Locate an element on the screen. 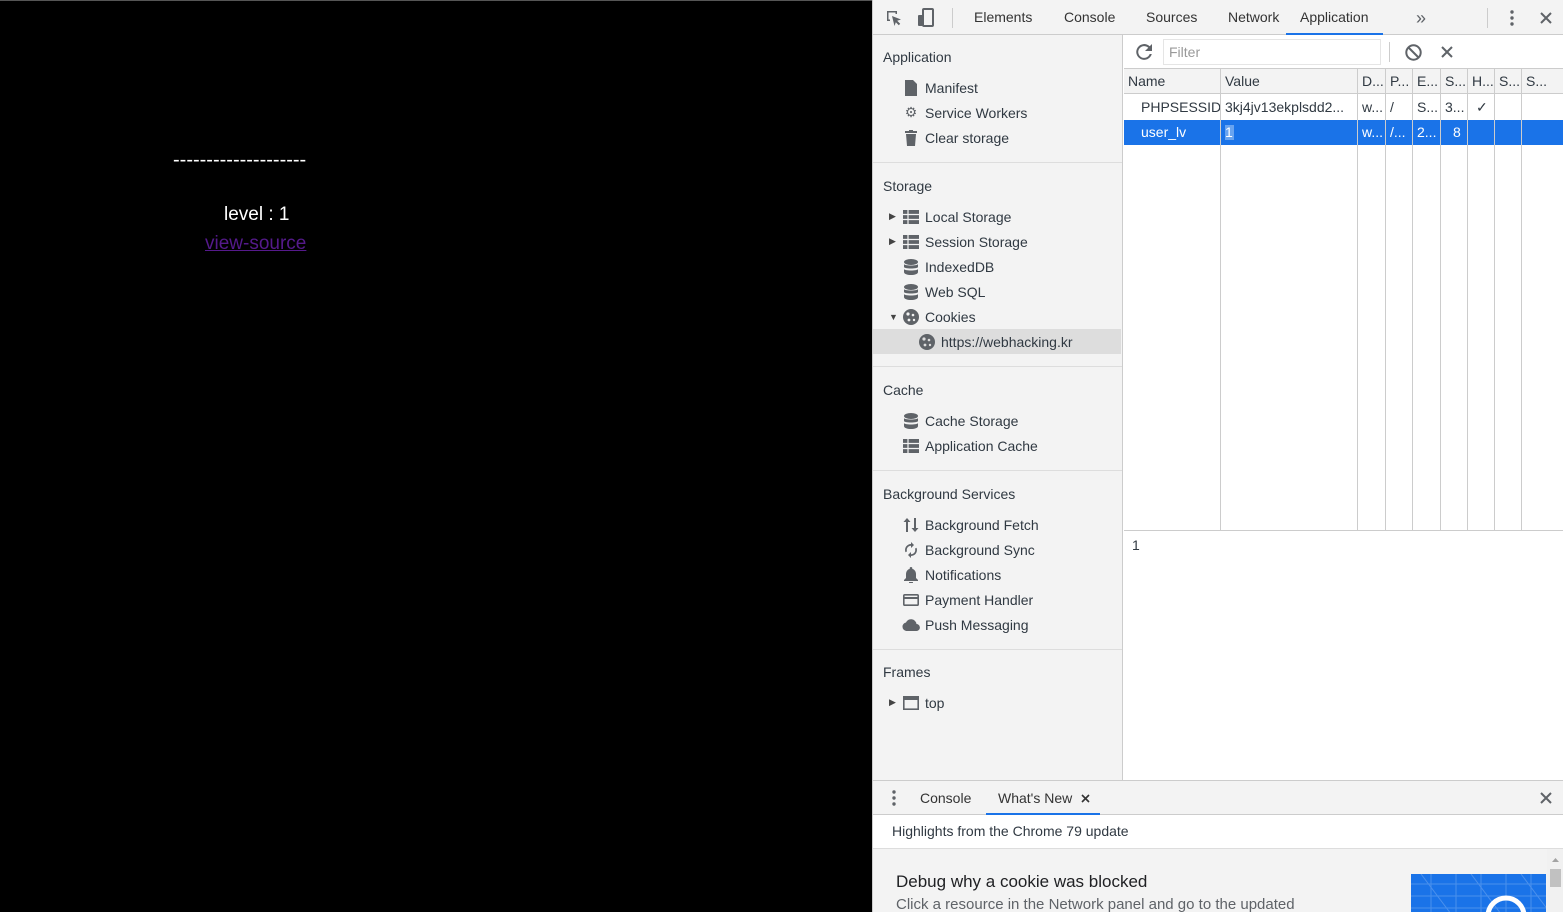 This screenshot has width=1563, height=912. scrollbar-thumb is located at coordinates (1555, 878).